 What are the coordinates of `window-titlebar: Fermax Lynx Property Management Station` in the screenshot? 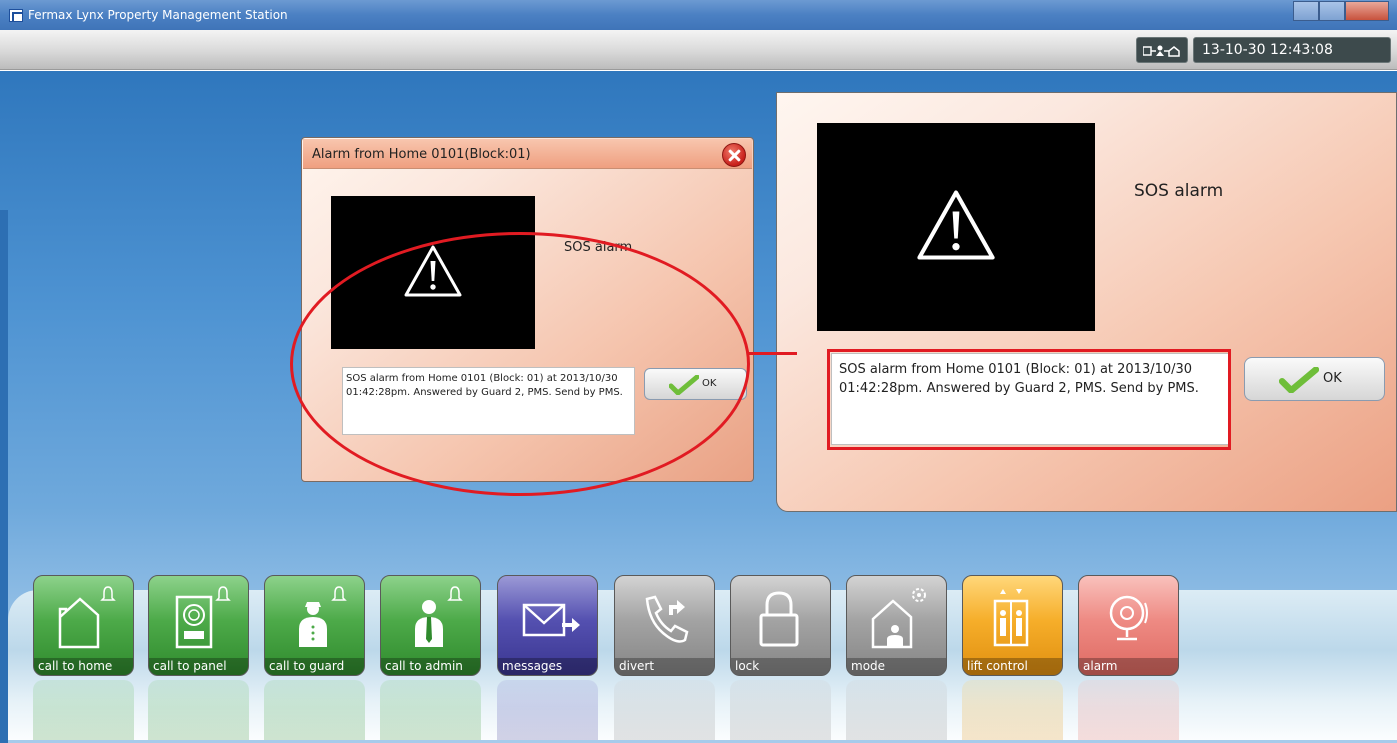 It's located at (698, 15).